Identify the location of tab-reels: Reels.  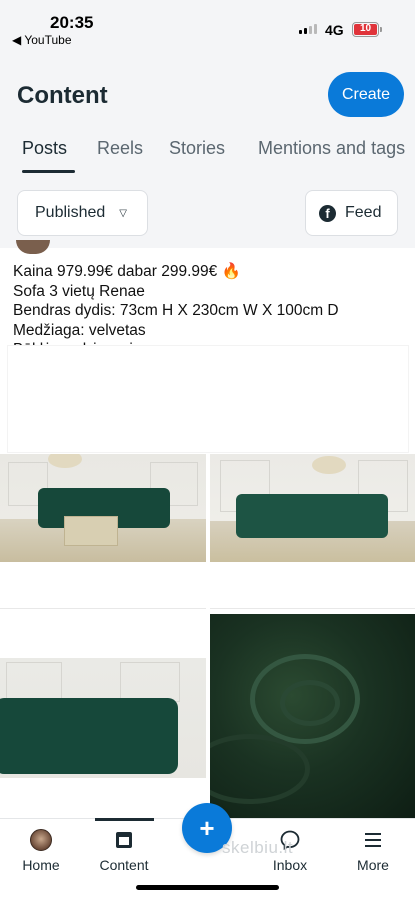
(120, 148).